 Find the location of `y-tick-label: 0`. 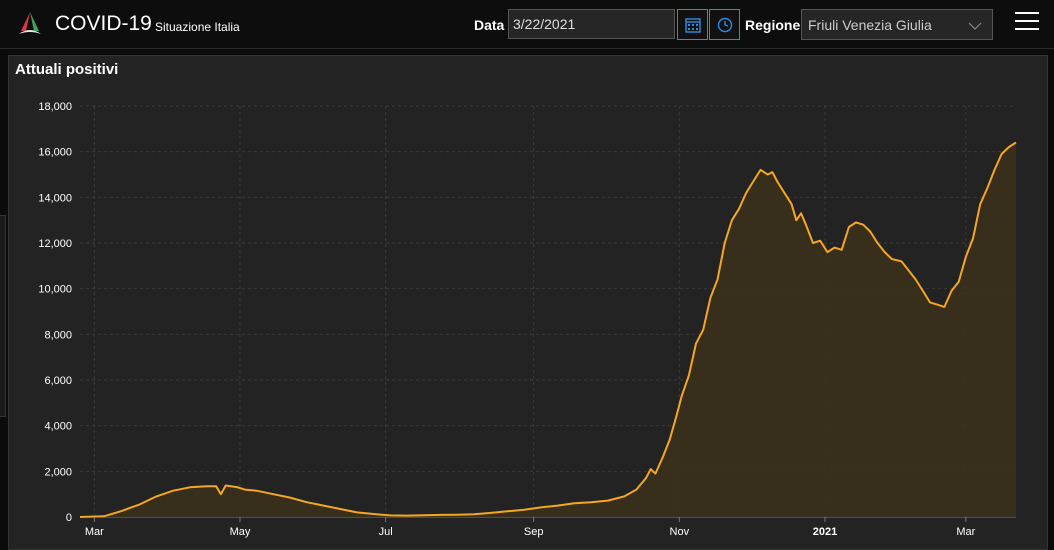

y-tick-label: 0 is located at coordinates (69, 518).